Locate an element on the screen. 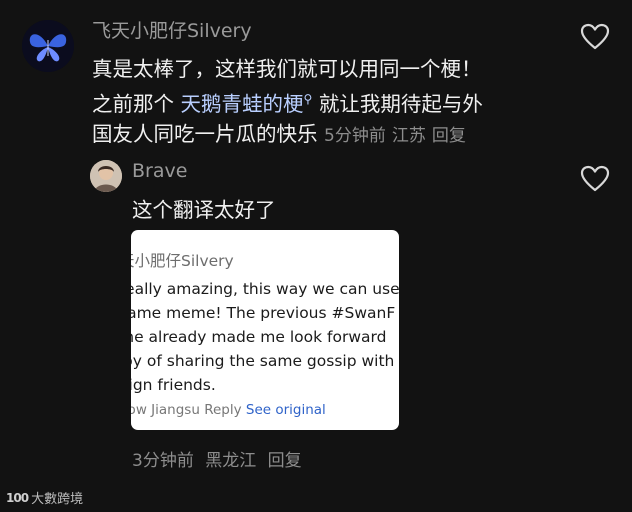  reply-text: 这个翻译太好了 is located at coordinates (204, 210).